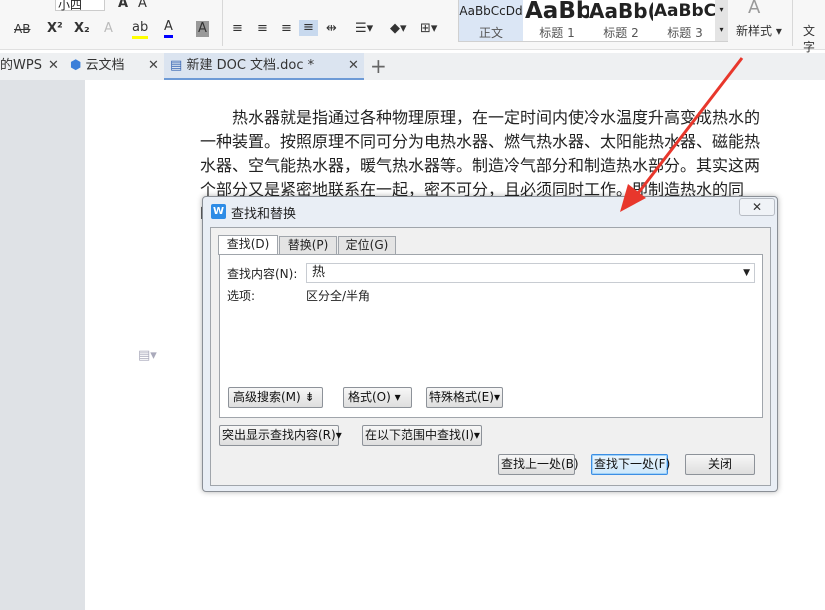 The width and height of the screenshot is (825, 610). I want to click on arrow-shaft, so click(689, 127).